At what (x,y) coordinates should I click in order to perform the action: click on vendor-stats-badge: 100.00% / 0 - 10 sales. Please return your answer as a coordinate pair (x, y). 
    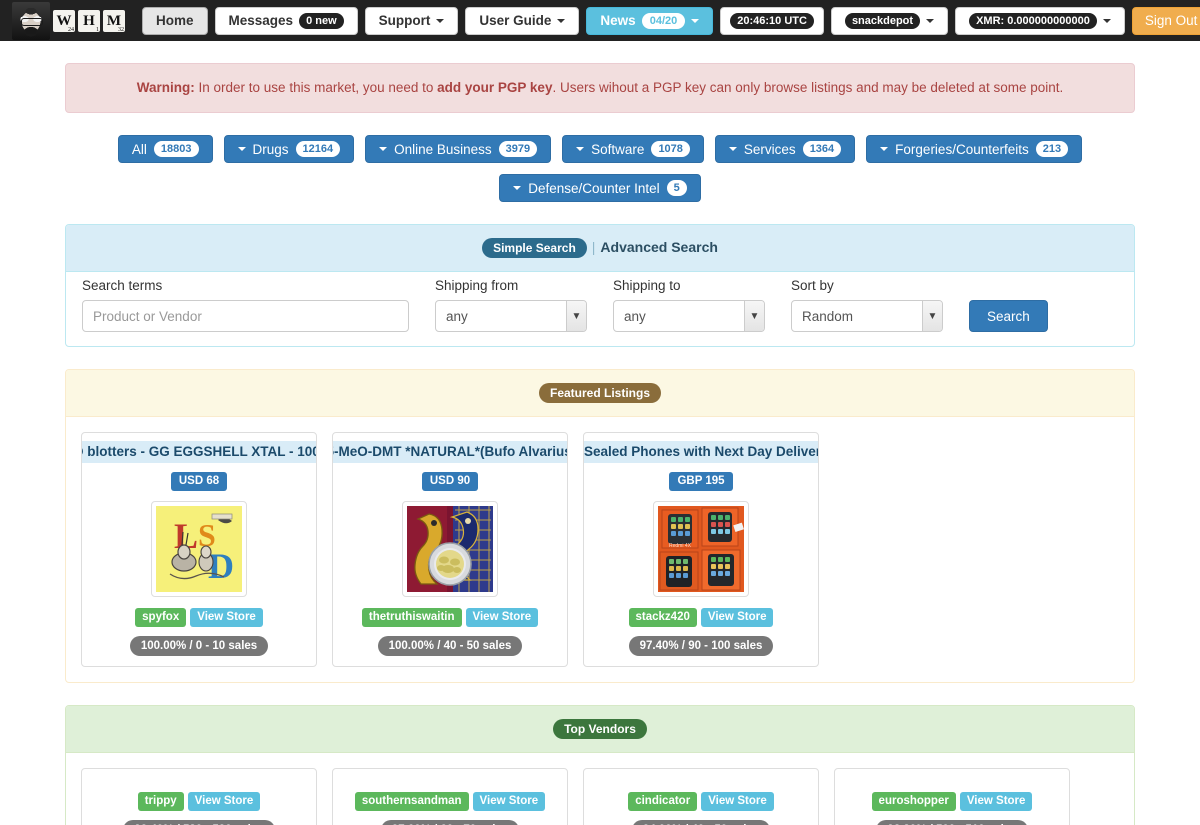
    Looking at the image, I should click on (199, 646).